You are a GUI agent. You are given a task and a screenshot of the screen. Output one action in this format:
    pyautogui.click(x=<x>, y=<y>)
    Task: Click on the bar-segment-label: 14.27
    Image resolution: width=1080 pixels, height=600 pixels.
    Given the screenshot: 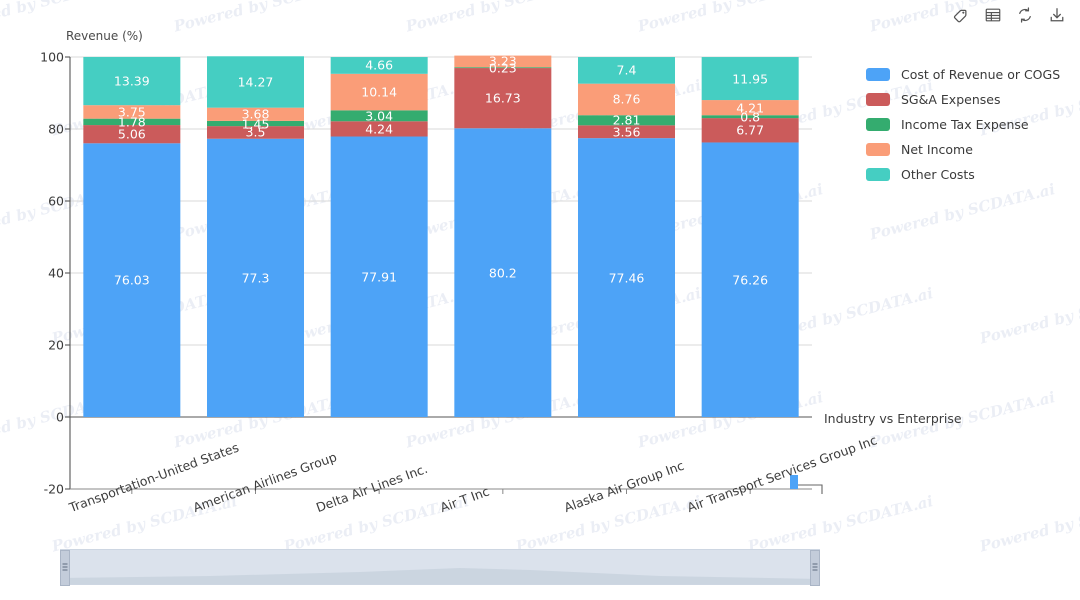 What is the action you would take?
    pyautogui.click(x=255, y=82)
    